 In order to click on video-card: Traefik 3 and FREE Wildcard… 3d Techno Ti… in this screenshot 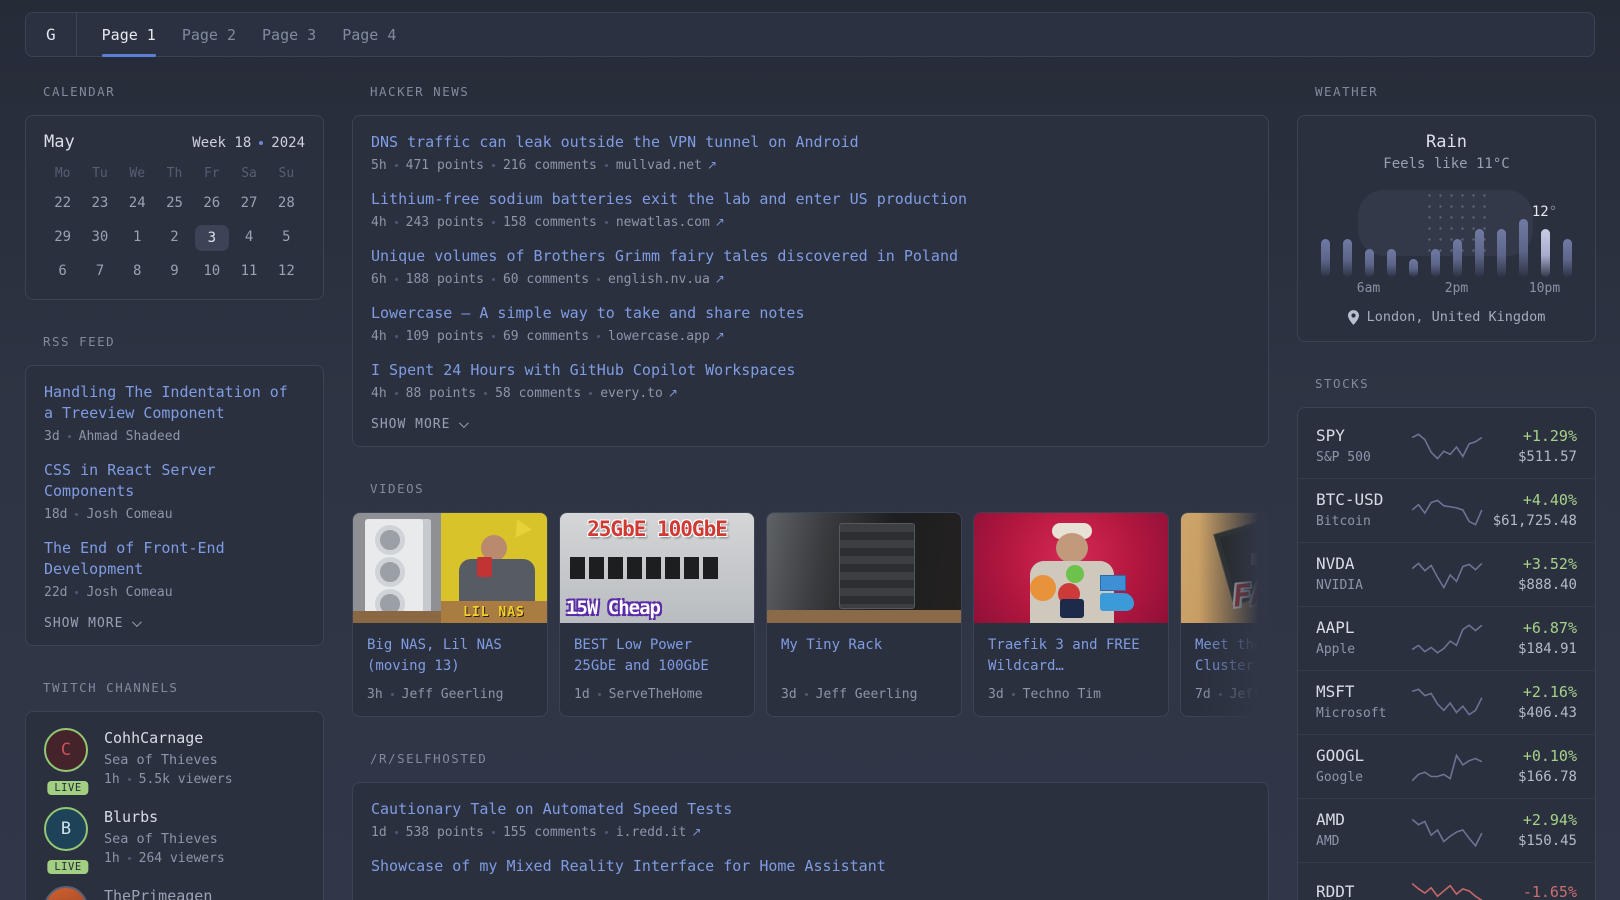, I will do `click(1071, 614)`.